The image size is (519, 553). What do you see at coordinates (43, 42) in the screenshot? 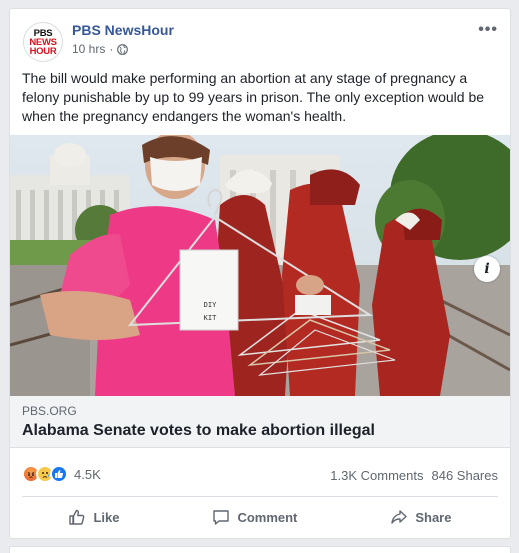
I see `page-avatar: PBS NEWS HOUR` at bounding box center [43, 42].